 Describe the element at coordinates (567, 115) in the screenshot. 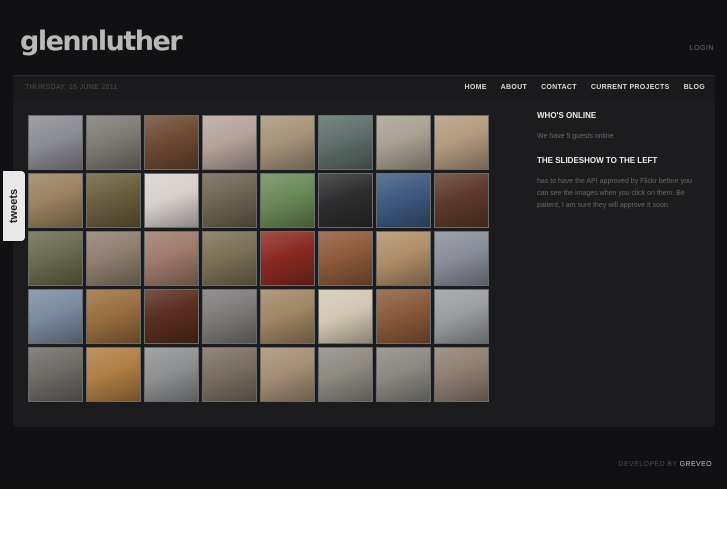

I see `whos-online-heading: WHO'S ONLINE` at that location.